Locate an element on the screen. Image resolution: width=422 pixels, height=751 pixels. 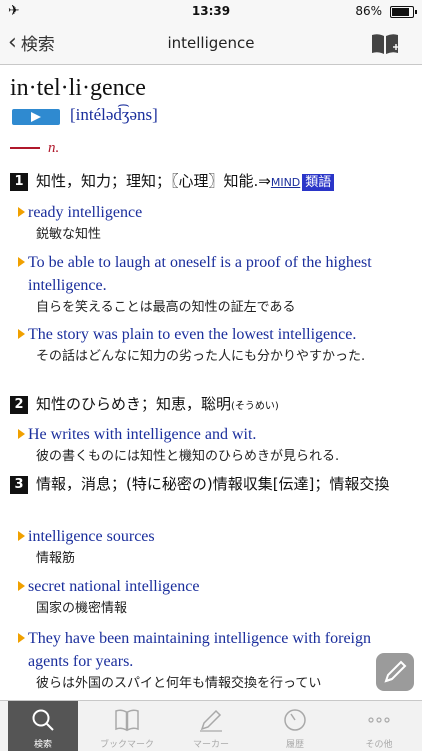
status-bar: ✈ 13:39 86% is located at coordinates (211, 11).